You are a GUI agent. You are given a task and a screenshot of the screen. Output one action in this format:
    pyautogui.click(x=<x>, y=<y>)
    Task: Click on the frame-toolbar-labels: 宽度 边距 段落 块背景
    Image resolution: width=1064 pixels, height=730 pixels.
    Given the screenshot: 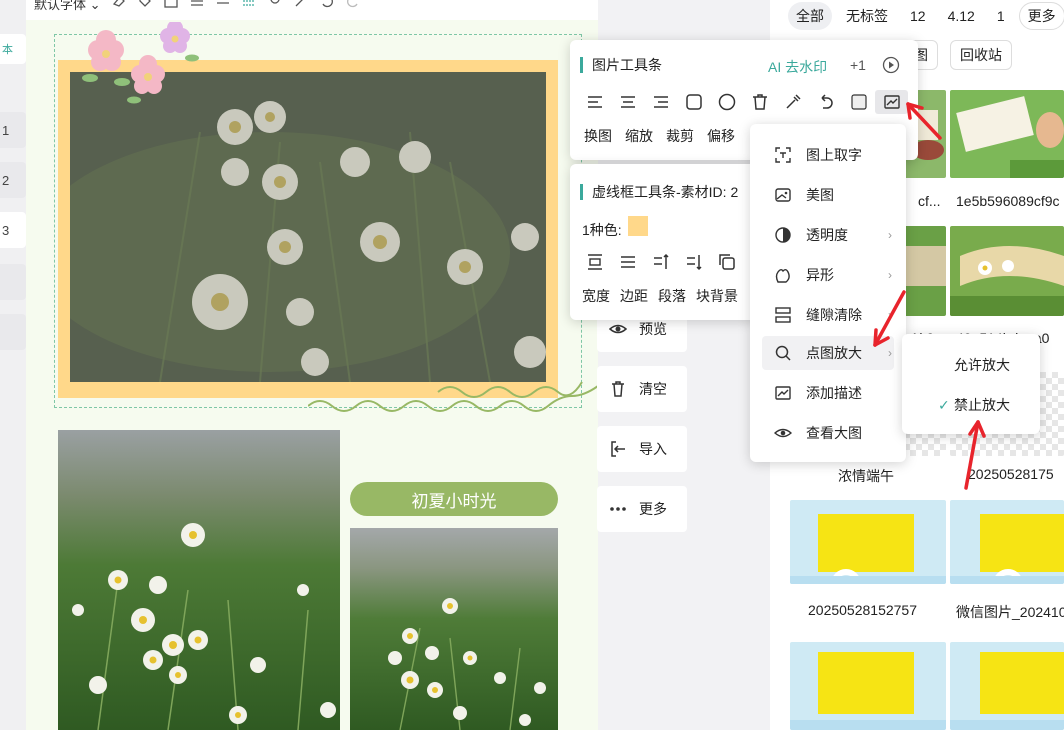 What is the action you would take?
    pyautogui.click(x=660, y=296)
    